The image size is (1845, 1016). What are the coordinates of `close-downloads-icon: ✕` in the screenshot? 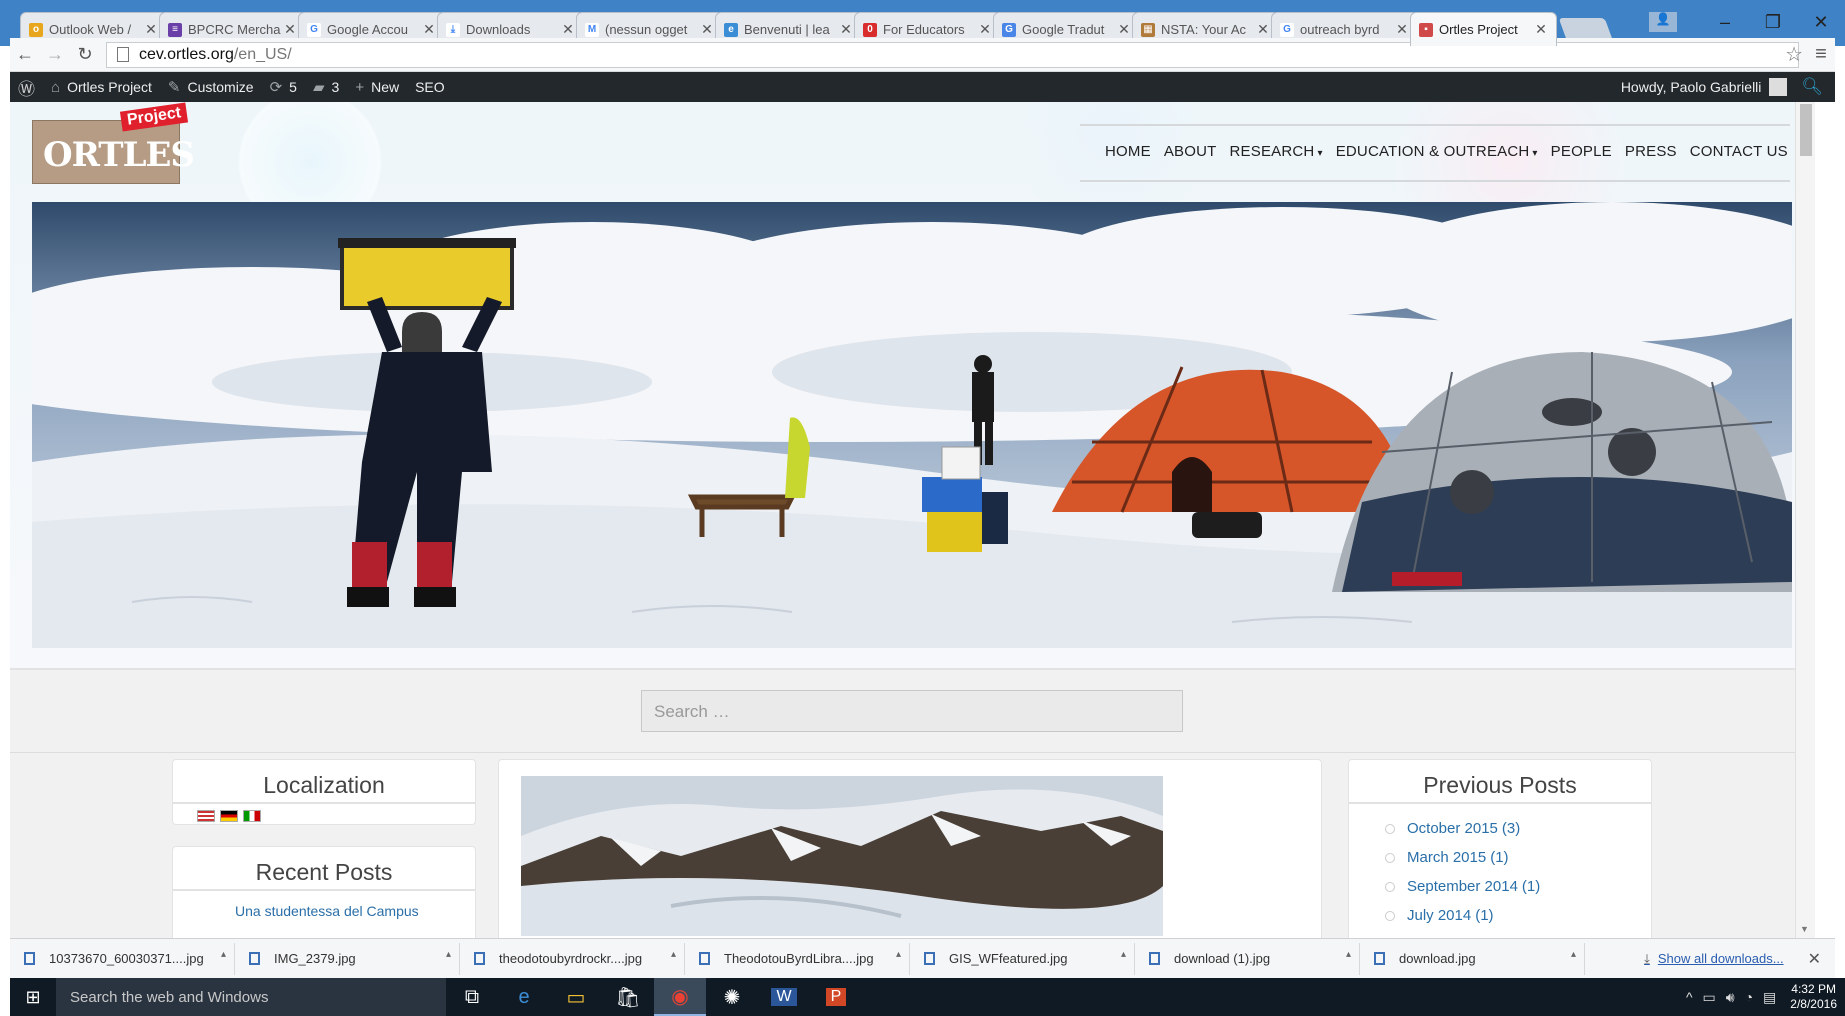 It's located at (1814, 959).